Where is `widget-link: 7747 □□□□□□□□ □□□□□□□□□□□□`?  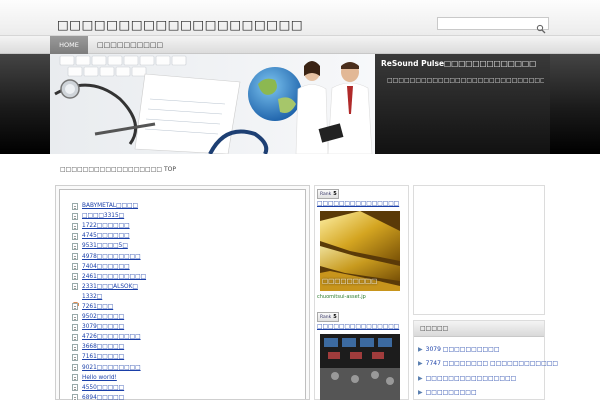
widget-link: 7747 □□□□□□□□ □□□□□□□□□□□□ is located at coordinates (492, 363).